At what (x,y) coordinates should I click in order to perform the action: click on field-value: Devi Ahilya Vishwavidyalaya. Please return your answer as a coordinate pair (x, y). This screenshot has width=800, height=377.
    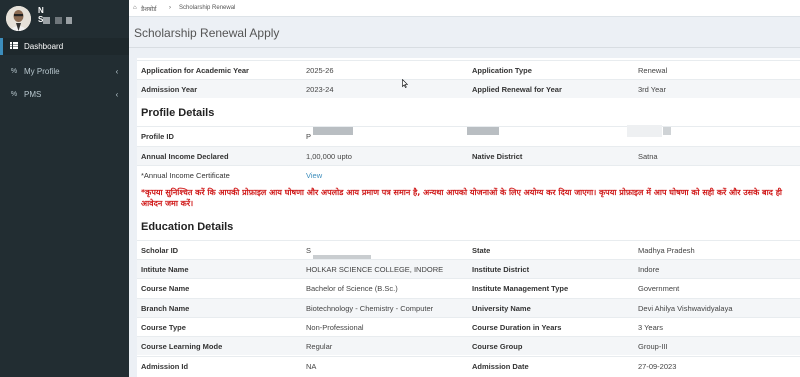
    Looking at the image, I should click on (685, 308).